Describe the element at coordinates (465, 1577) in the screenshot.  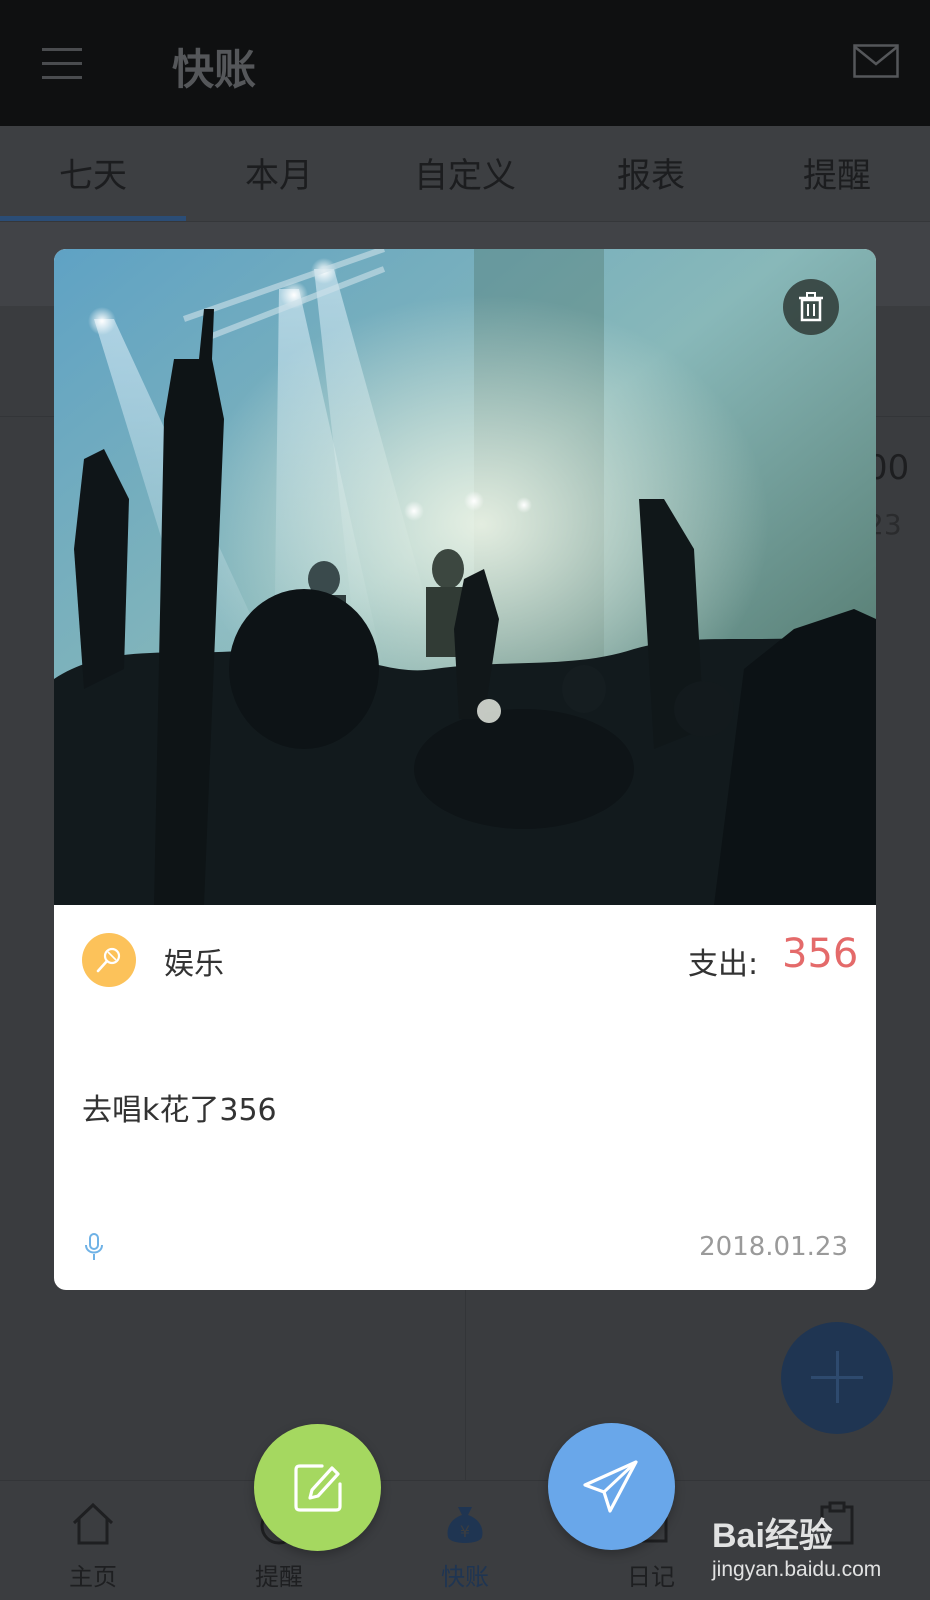
I see `nav-quick-account-label: 快账` at that location.